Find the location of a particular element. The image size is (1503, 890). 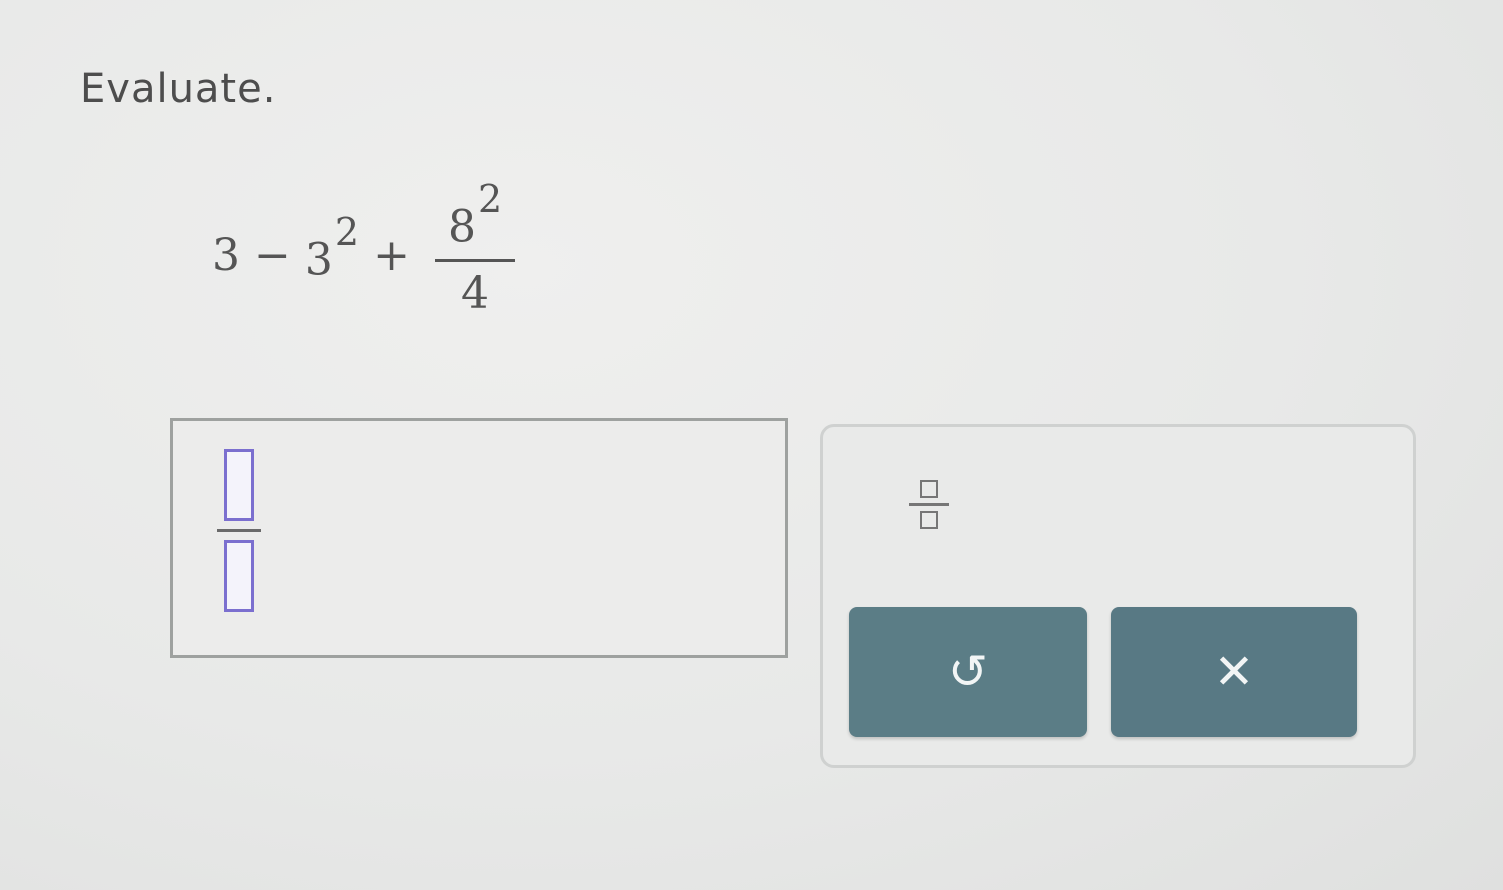

clear-button: ✕ is located at coordinates (1234, 672).